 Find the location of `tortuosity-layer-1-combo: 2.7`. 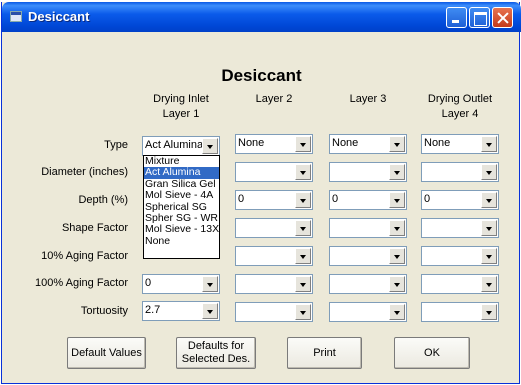

tortuosity-layer-1-combo: 2.7 is located at coordinates (181, 311).